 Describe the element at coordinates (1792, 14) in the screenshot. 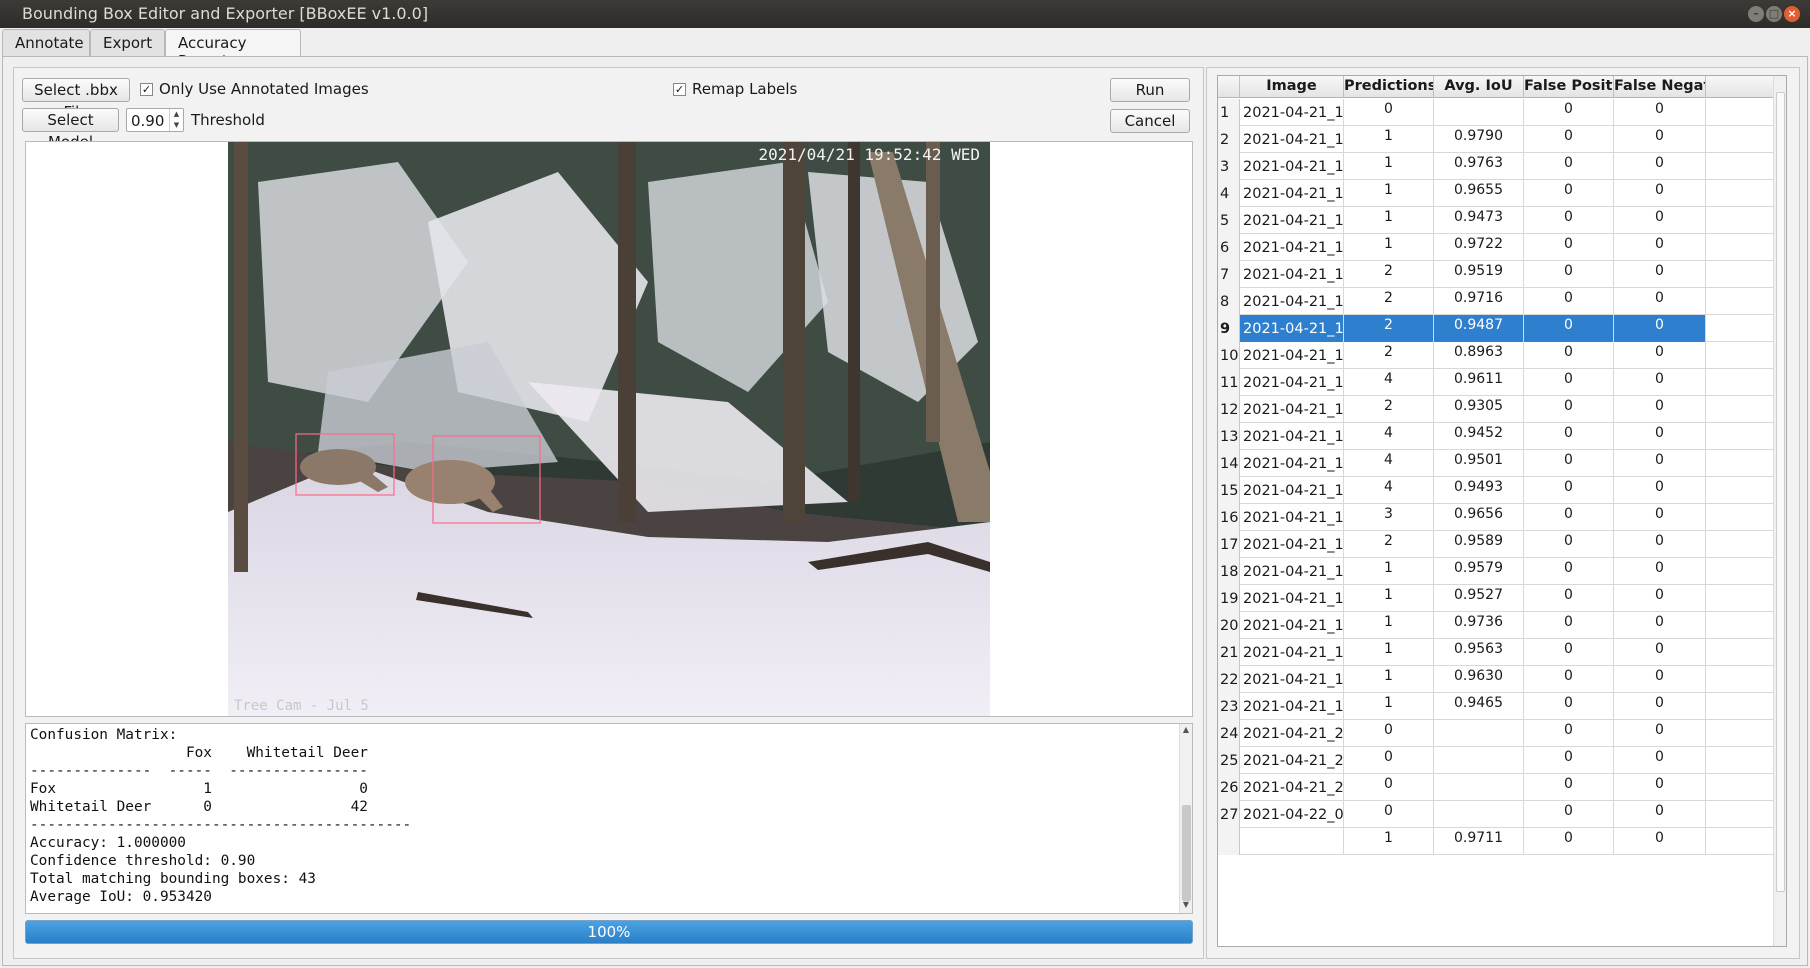

I see `close-icon: ×` at that location.